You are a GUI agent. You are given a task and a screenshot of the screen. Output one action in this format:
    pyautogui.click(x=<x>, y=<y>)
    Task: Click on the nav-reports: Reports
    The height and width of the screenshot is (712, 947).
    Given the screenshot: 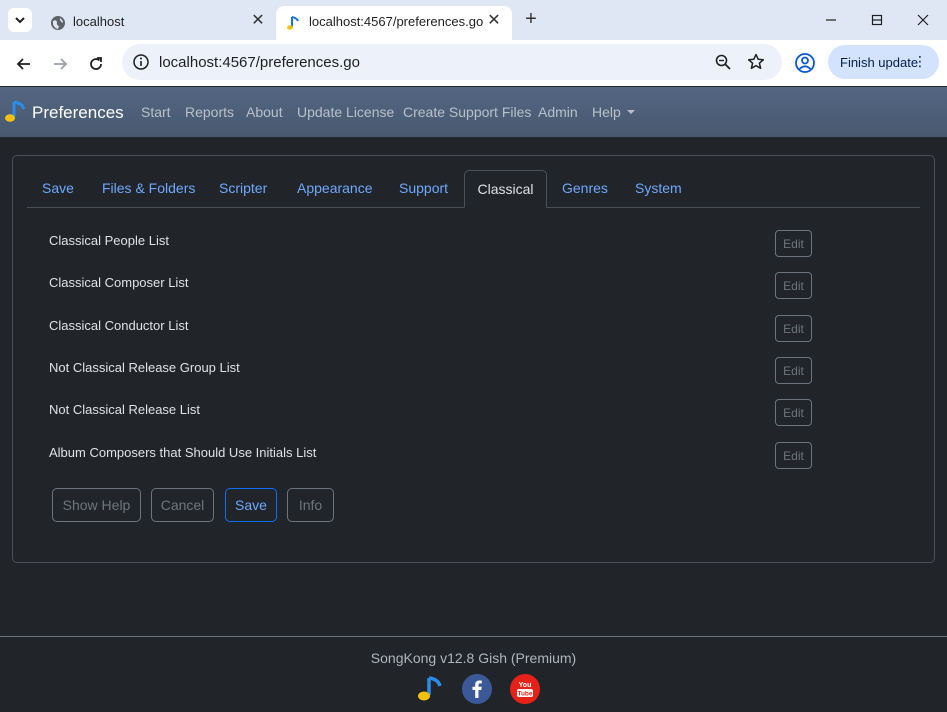 What is the action you would take?
    pyautogui.click(x=209, y=112)
    